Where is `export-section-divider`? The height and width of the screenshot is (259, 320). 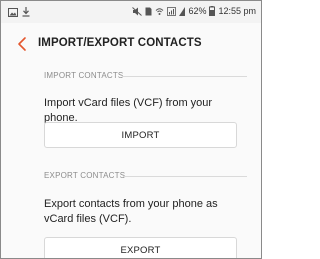
export-section-divider is located at coordinates (185, 176).